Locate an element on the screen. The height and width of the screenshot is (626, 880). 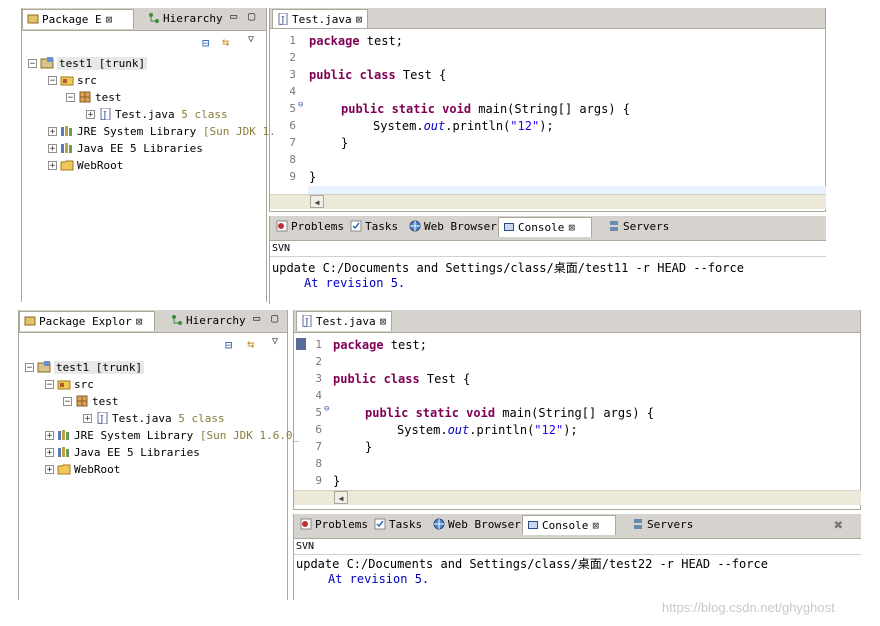
tree-item-jre: + JRE System Library [Sun JDK 1.6.0_ is located at coordinates (172, 436).